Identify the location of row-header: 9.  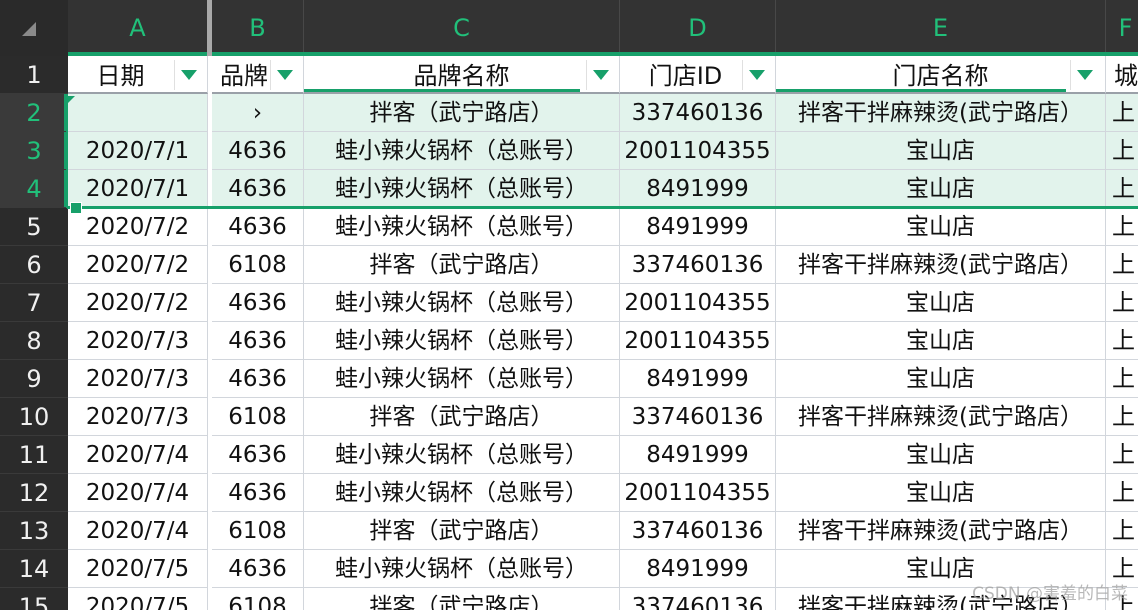
(34, 379).